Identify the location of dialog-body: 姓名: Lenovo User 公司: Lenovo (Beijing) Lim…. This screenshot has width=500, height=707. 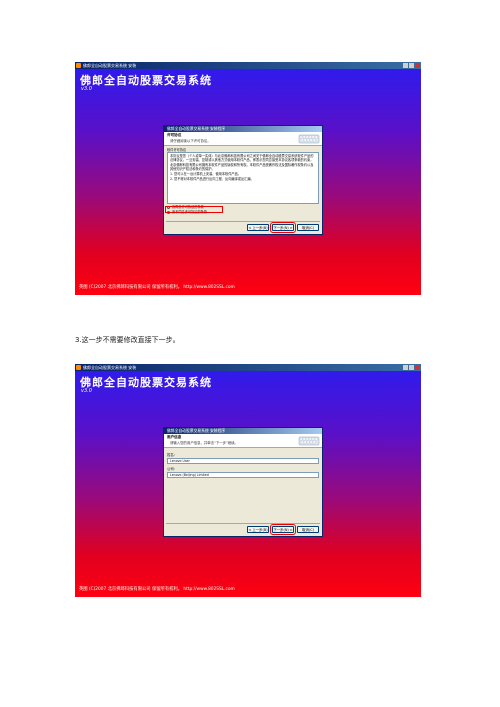
(243, 486).